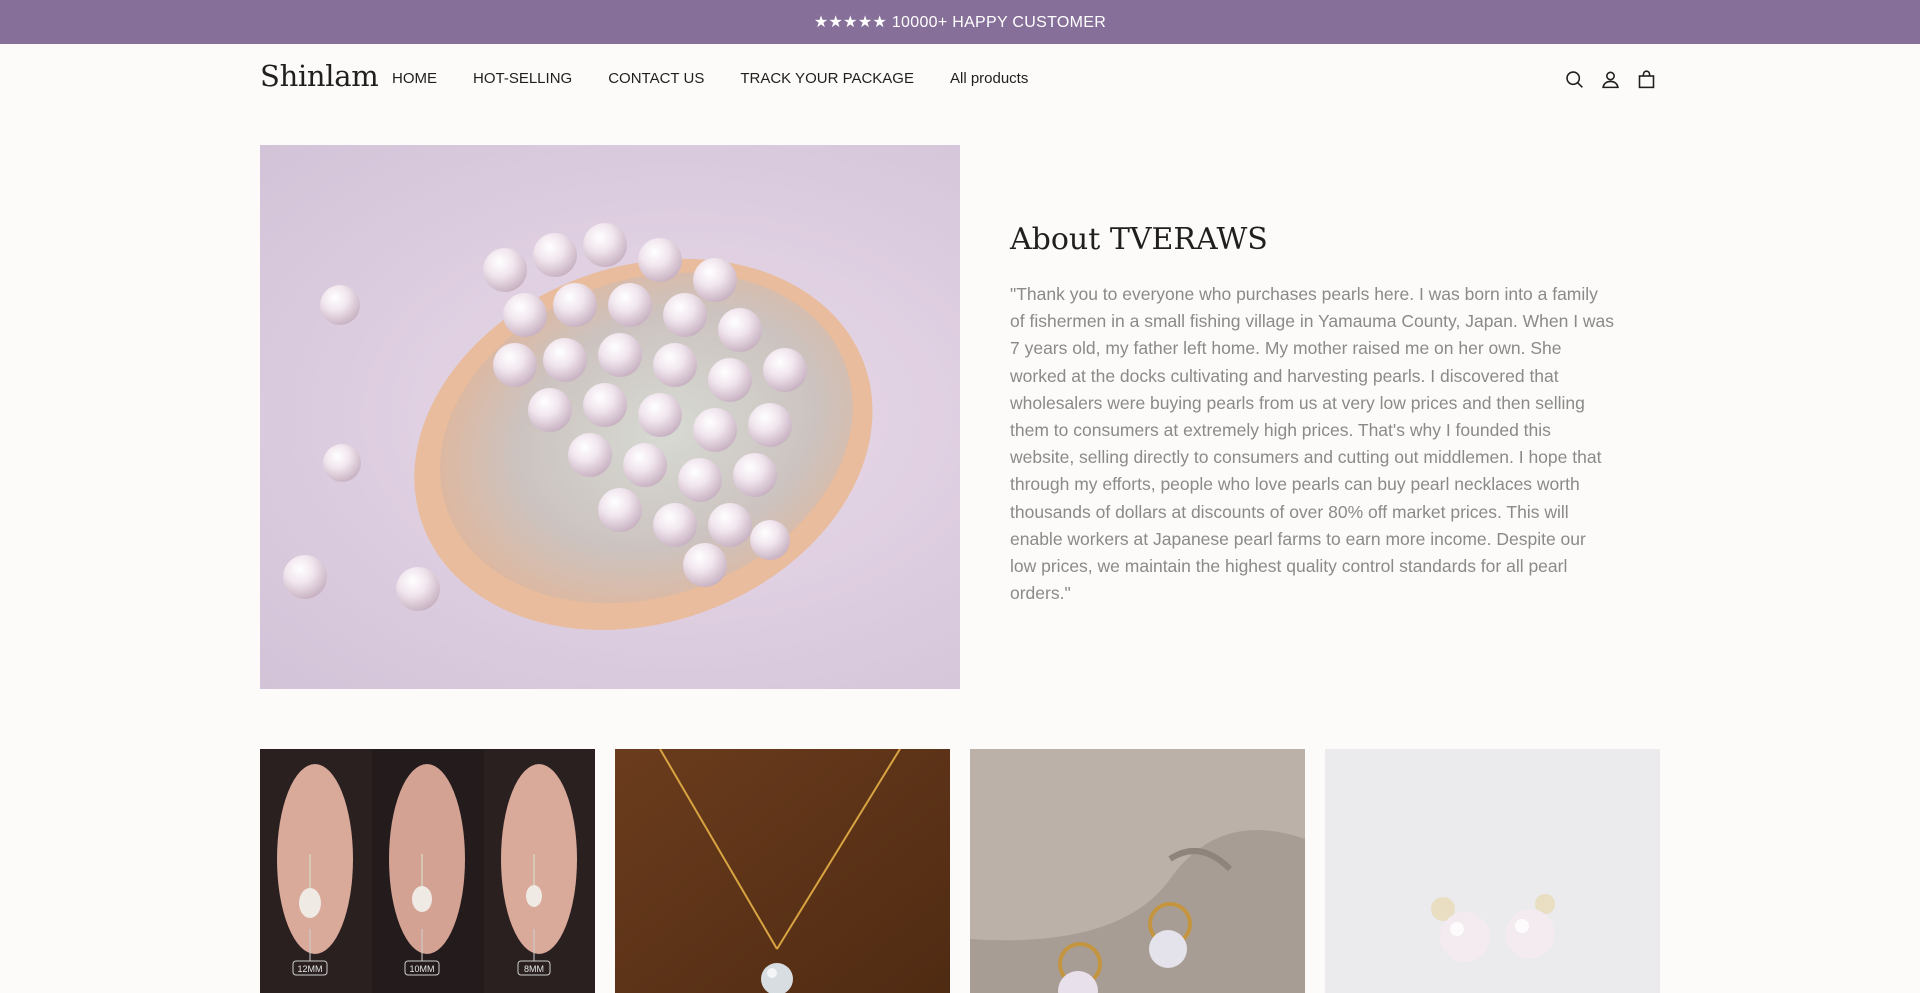  Describe the element at coordinates (522, 78) in the screenshot. I see `nav-hot-selling: HOT-SELLING` at that location.